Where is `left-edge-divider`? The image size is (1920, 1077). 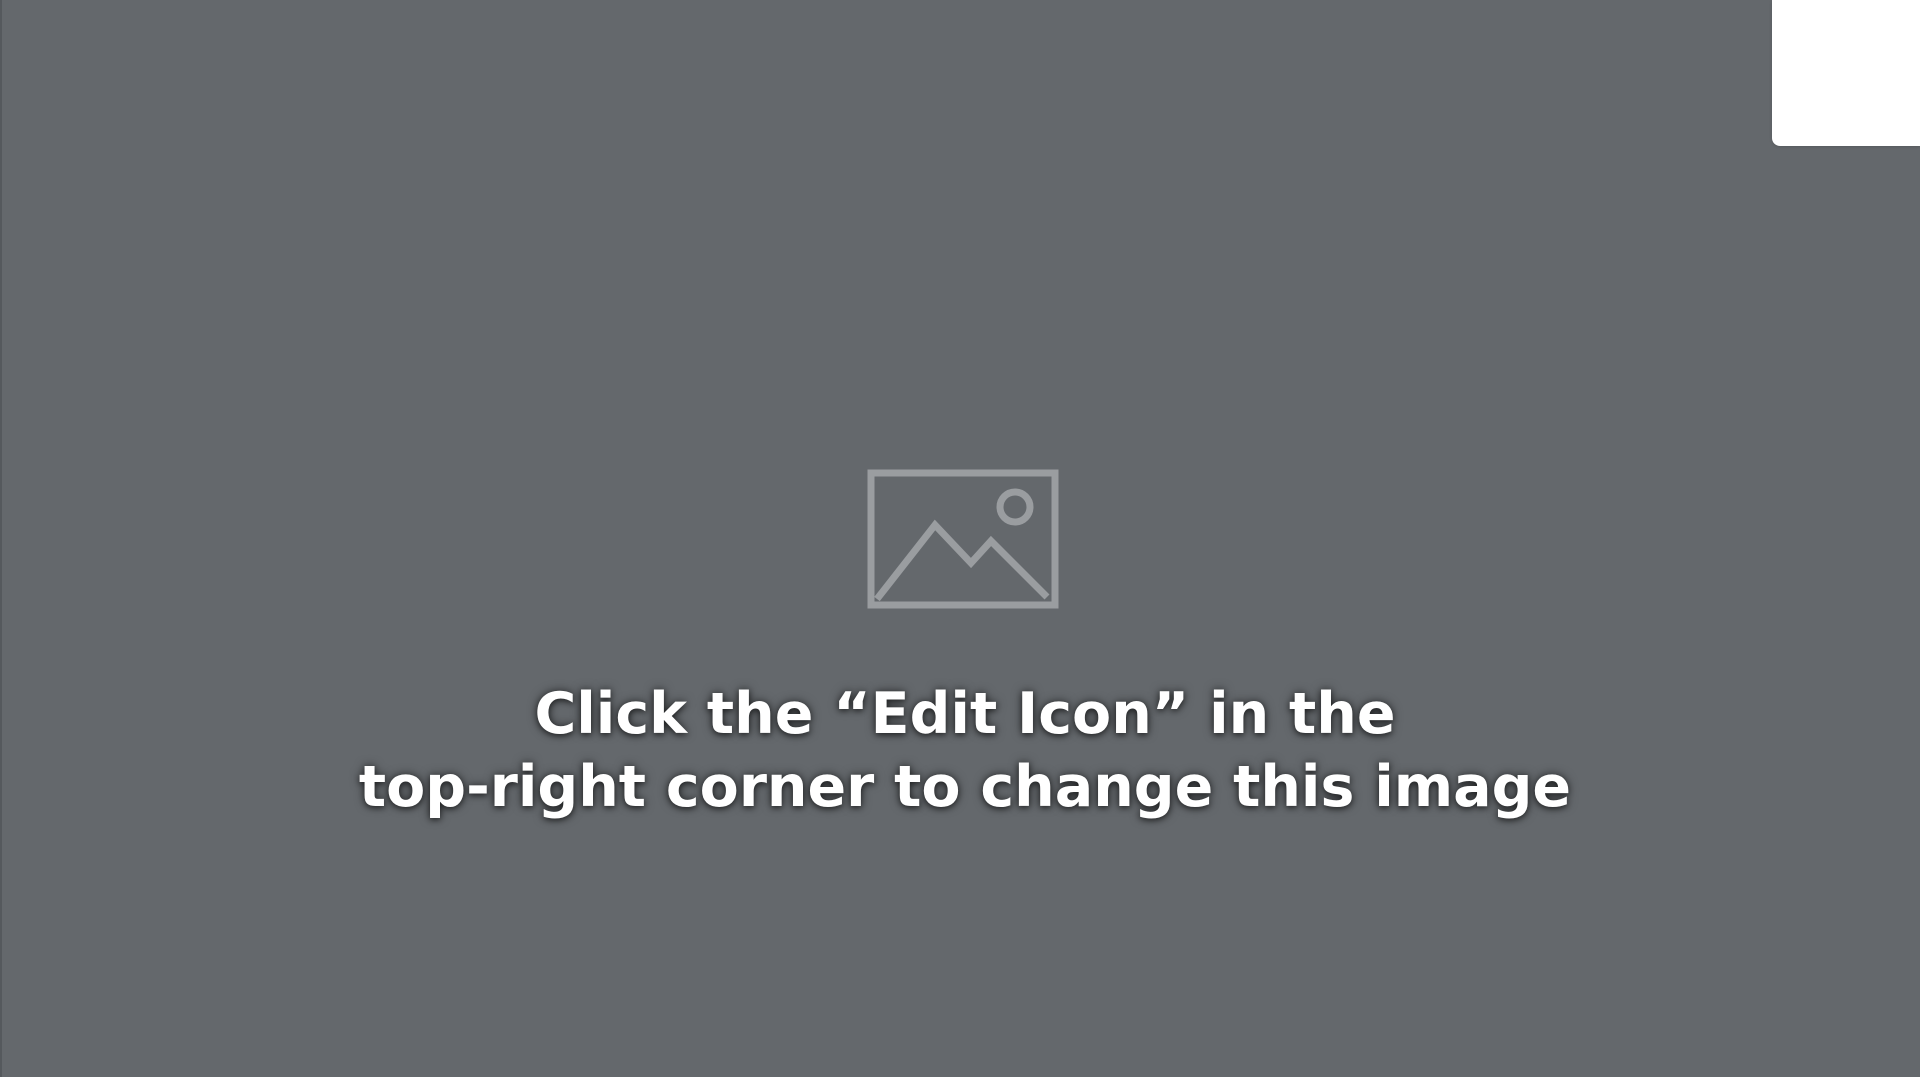
left-edge-divider is located at coordinates (1, 538).